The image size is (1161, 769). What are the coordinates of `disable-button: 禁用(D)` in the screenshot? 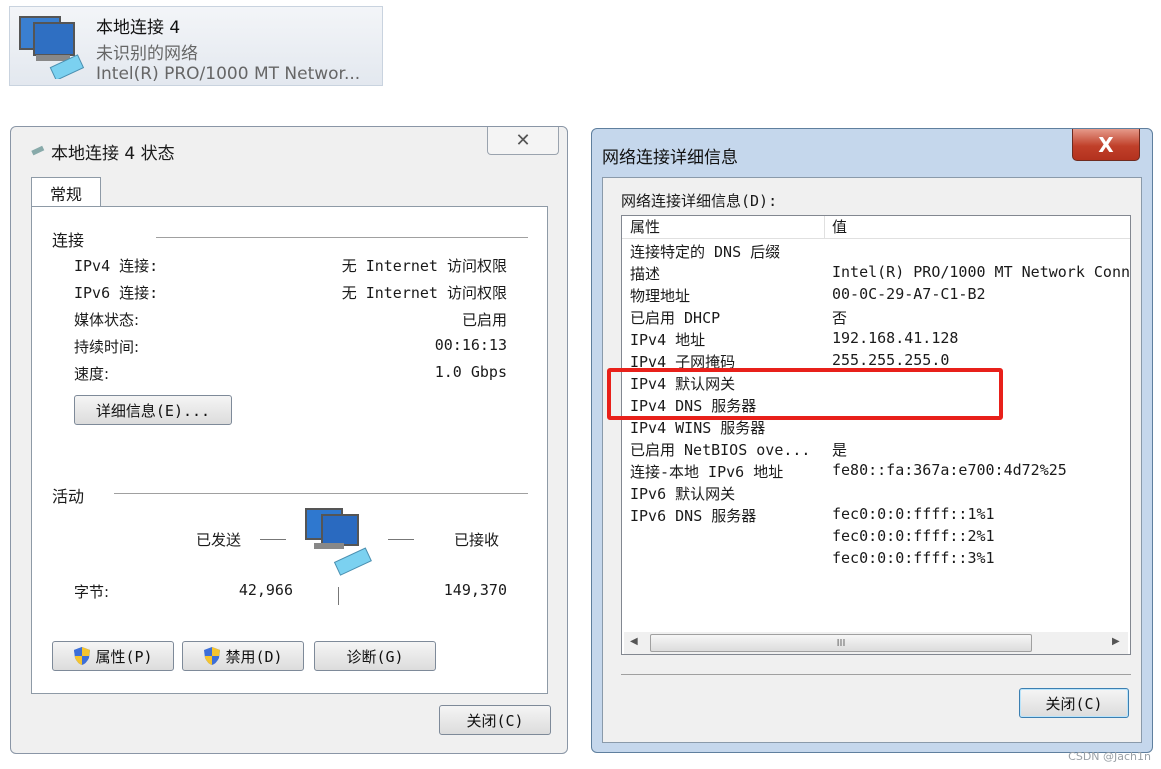 It's located at (243, 656).